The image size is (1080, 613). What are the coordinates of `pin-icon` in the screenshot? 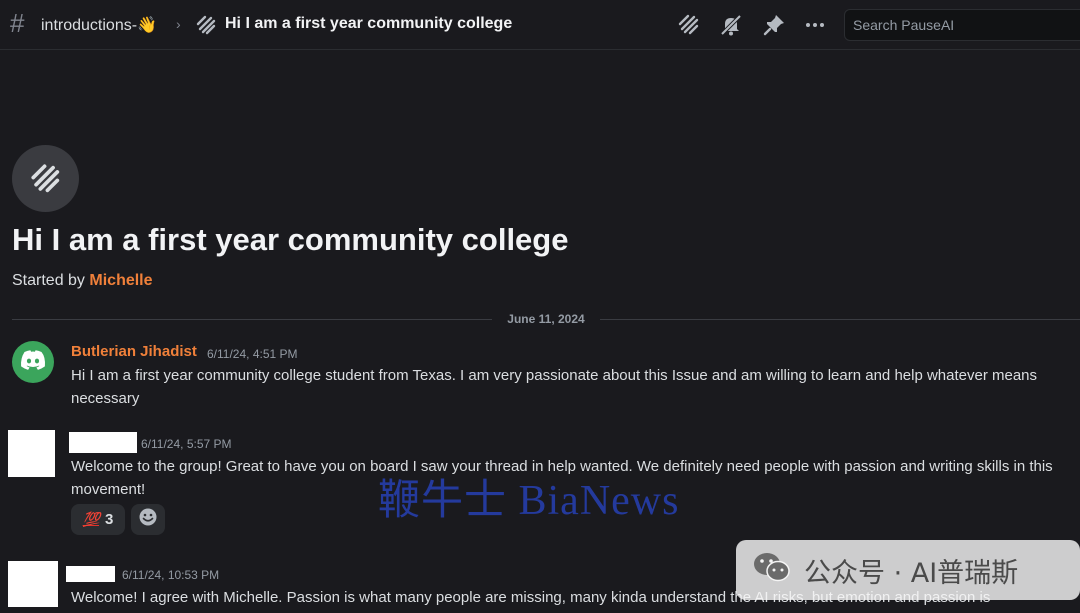 It's located at (774, 25).